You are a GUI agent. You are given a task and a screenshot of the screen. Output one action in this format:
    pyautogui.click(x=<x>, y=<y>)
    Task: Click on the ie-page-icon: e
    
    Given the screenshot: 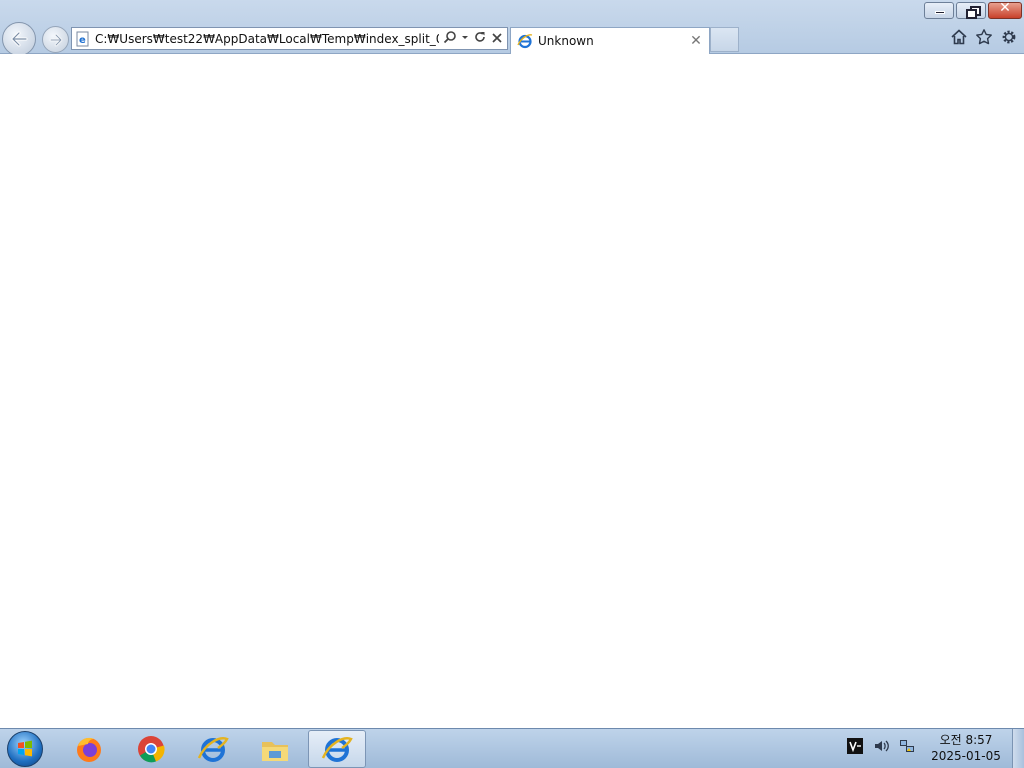 What is the action you would take?
    pyautogui.click(x=83, y=39)
    